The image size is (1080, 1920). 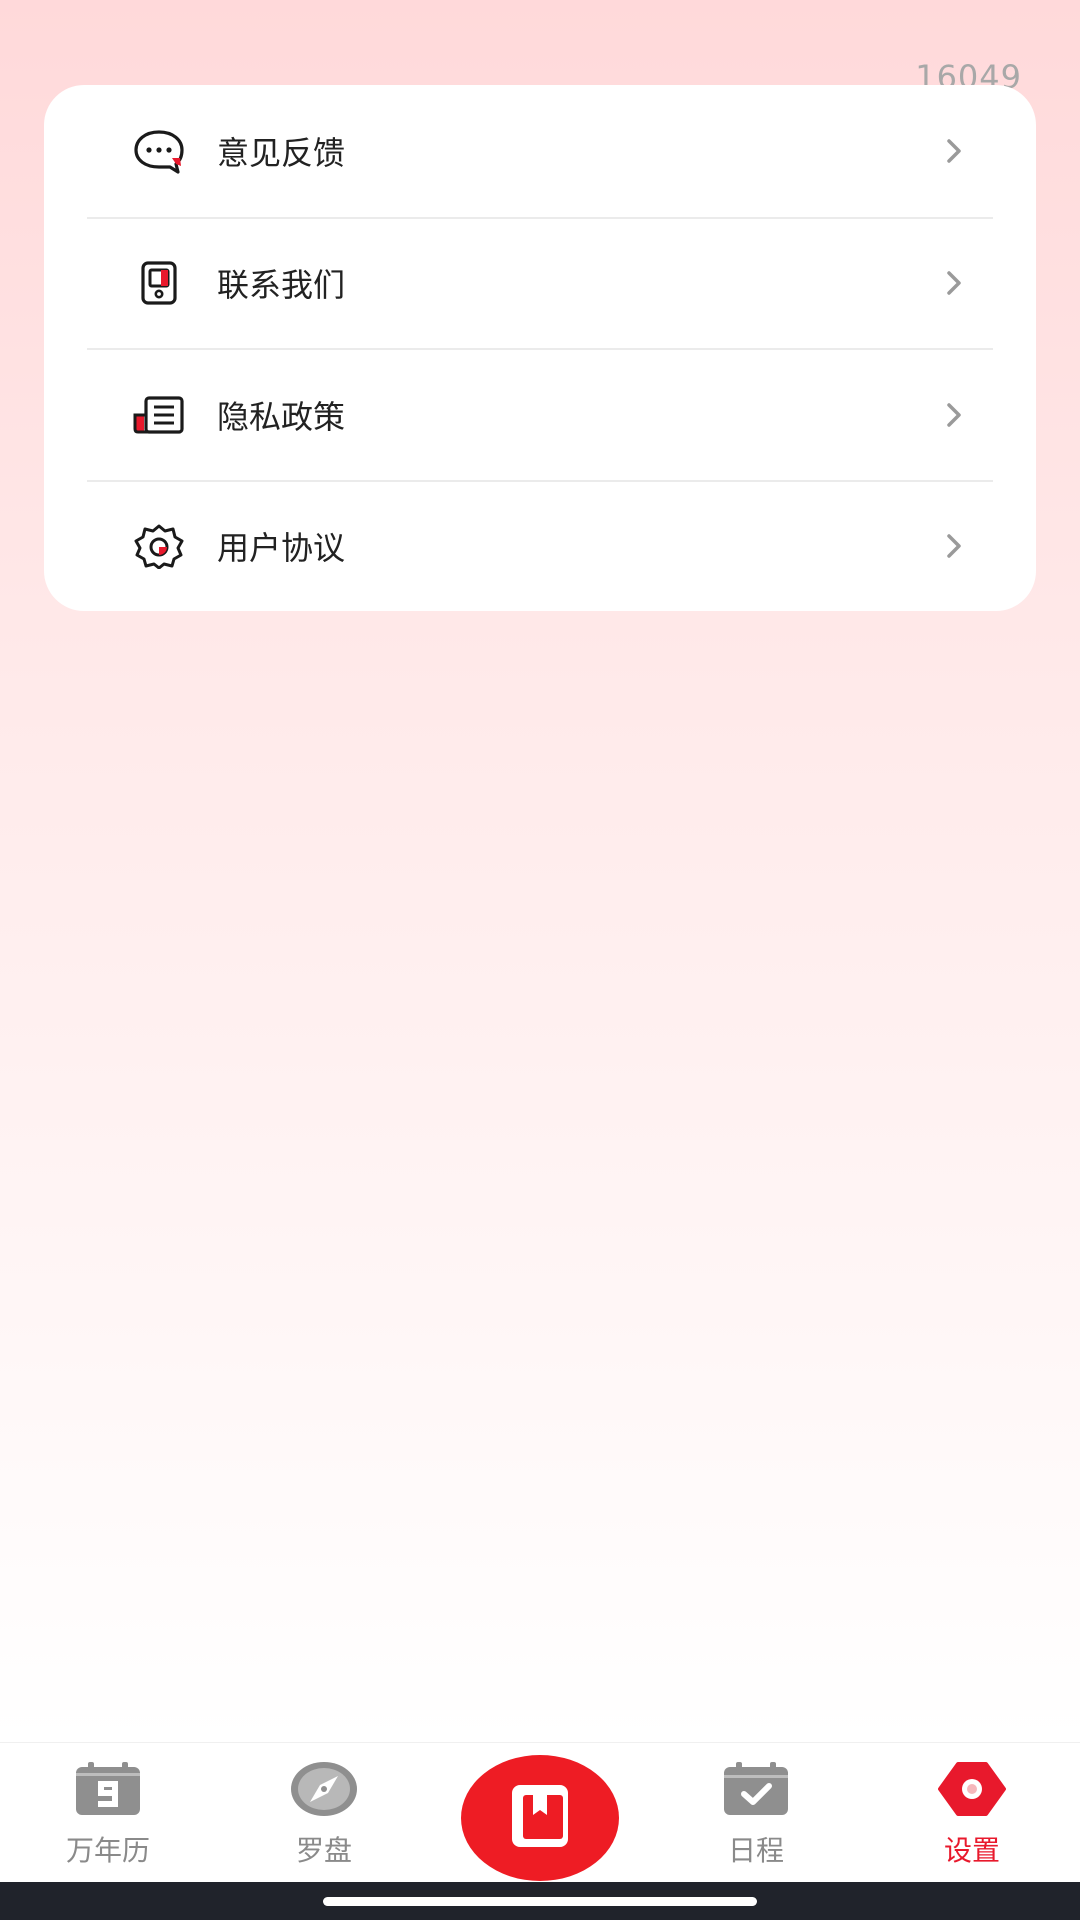 I want to click on user-agreement-gear-icon, so click(x=159, y=546).